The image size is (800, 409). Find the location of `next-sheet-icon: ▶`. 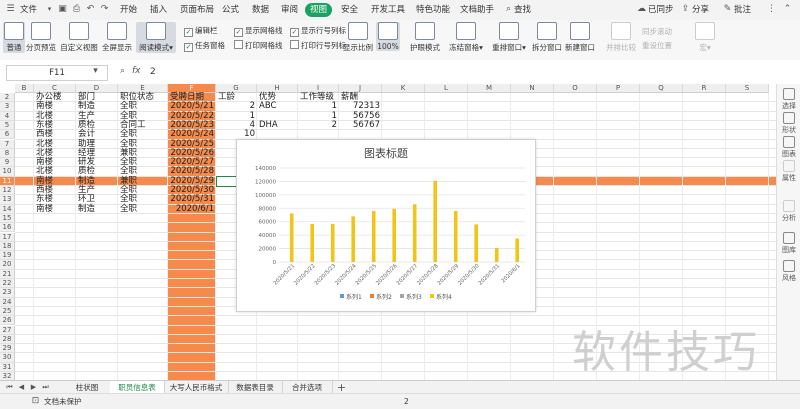

next-sheet-icon: ▶ is located at coordinates (33, 387).